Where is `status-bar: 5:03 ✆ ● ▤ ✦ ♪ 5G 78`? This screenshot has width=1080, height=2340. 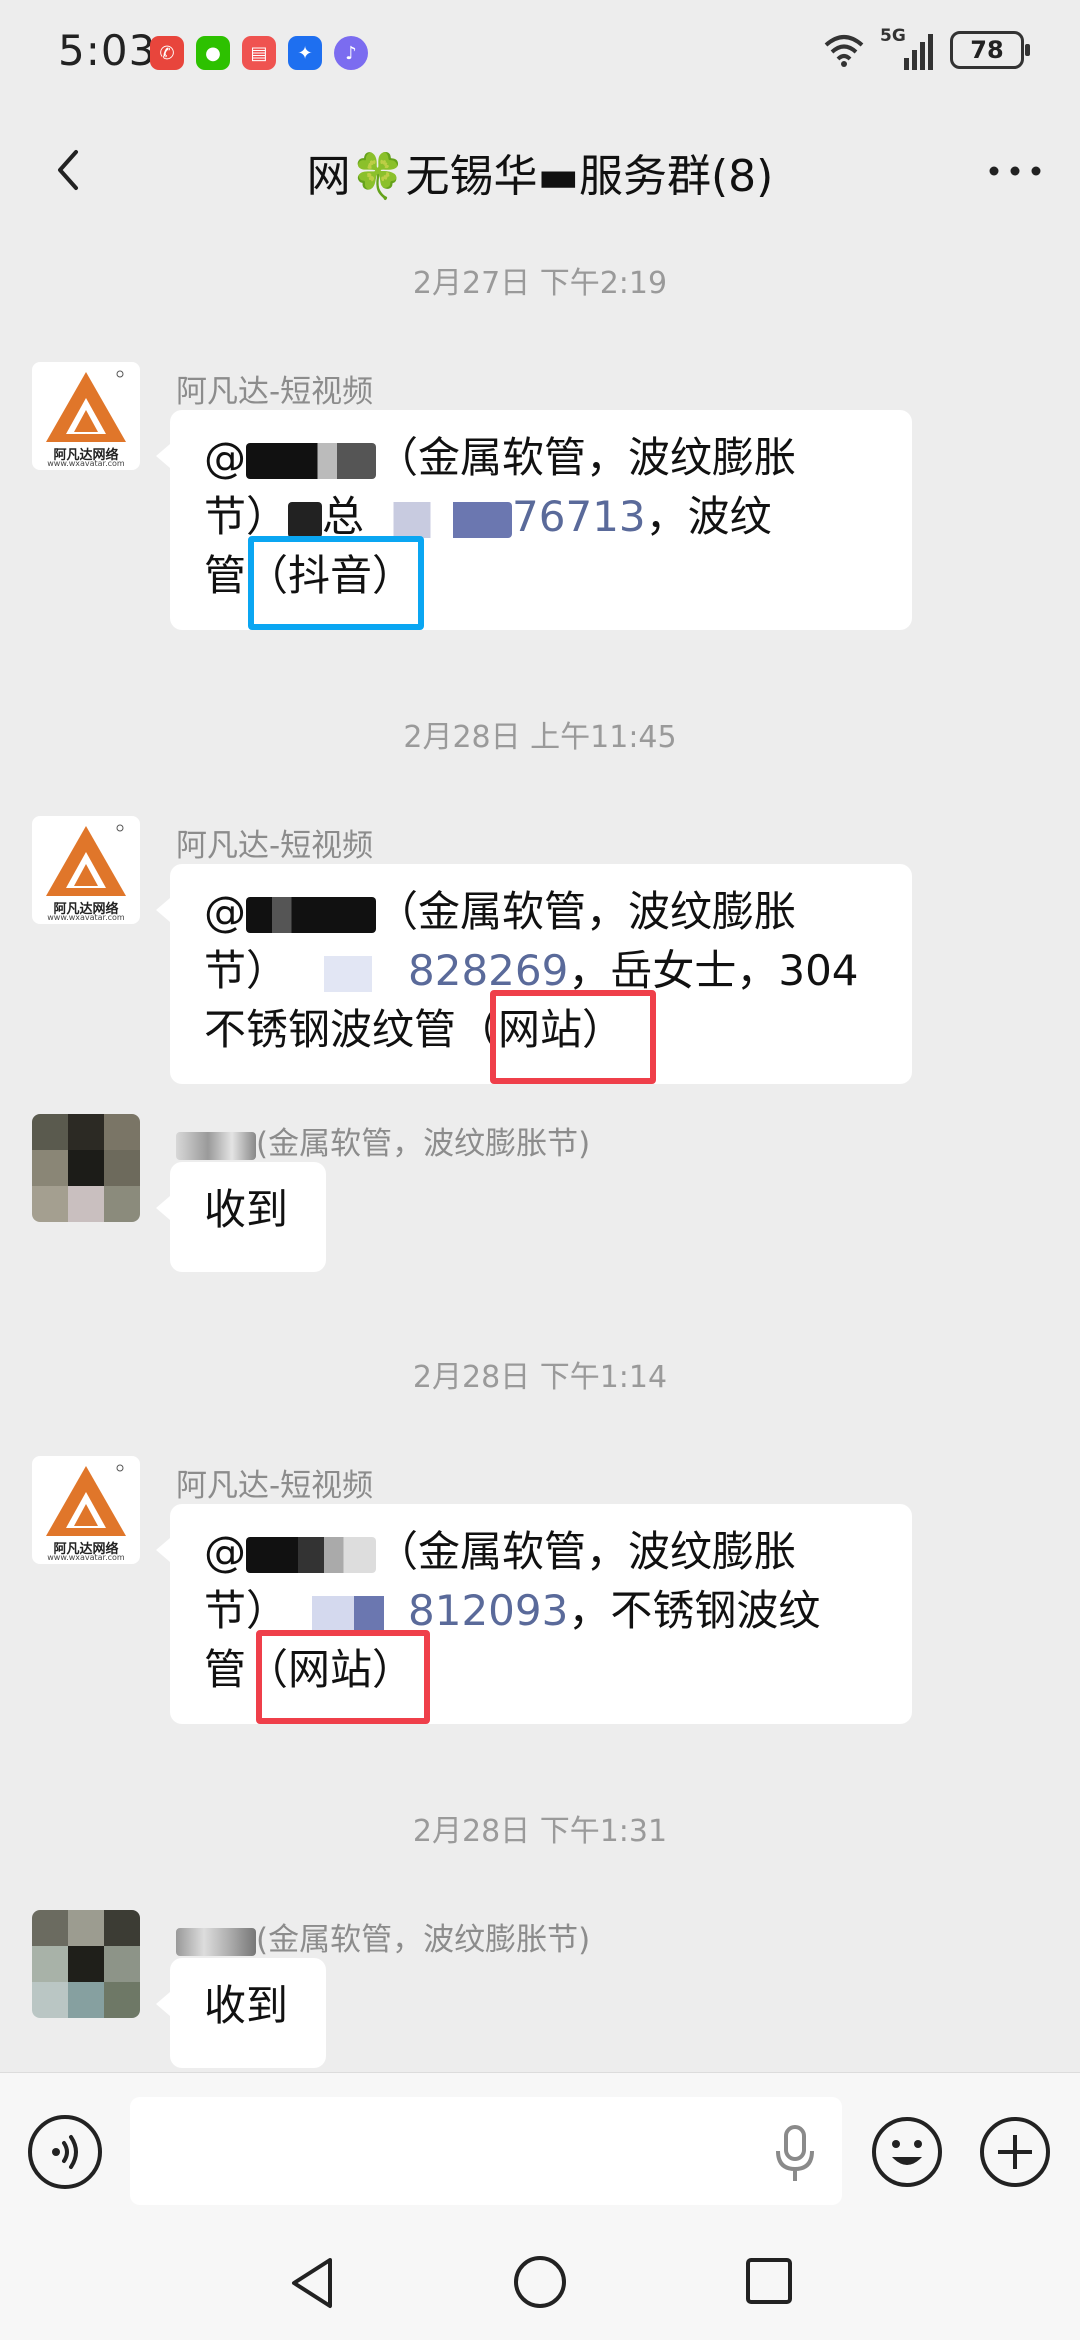 status-bar: 5:03 ✆ ● ▤ ✦ ♪ 5G 78 is located at coordinates (540, 55).